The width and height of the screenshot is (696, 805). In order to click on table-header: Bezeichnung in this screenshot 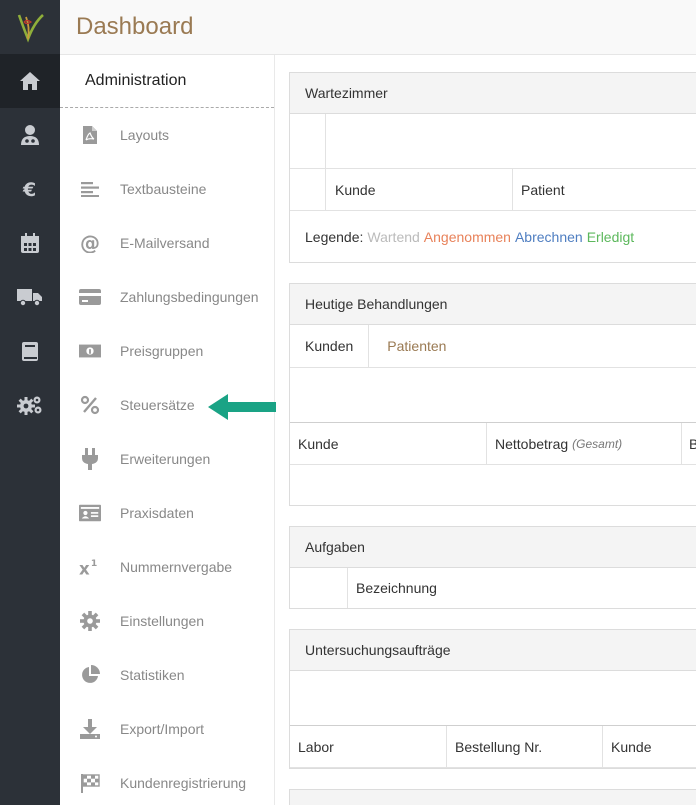, I will do `click(493, 588)`.